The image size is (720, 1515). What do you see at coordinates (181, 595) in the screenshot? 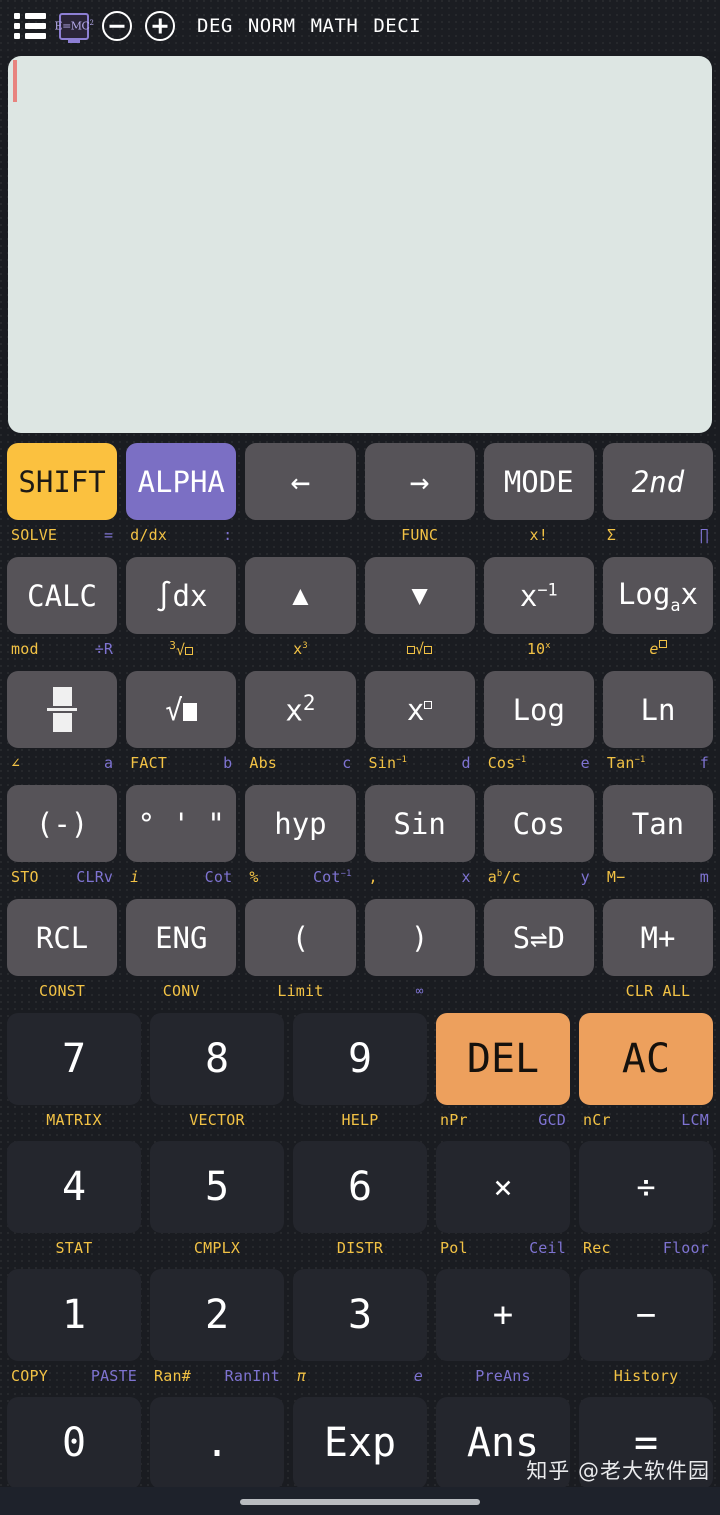
I see `key-integral: ∫dx` at bounding box center [181, 595].